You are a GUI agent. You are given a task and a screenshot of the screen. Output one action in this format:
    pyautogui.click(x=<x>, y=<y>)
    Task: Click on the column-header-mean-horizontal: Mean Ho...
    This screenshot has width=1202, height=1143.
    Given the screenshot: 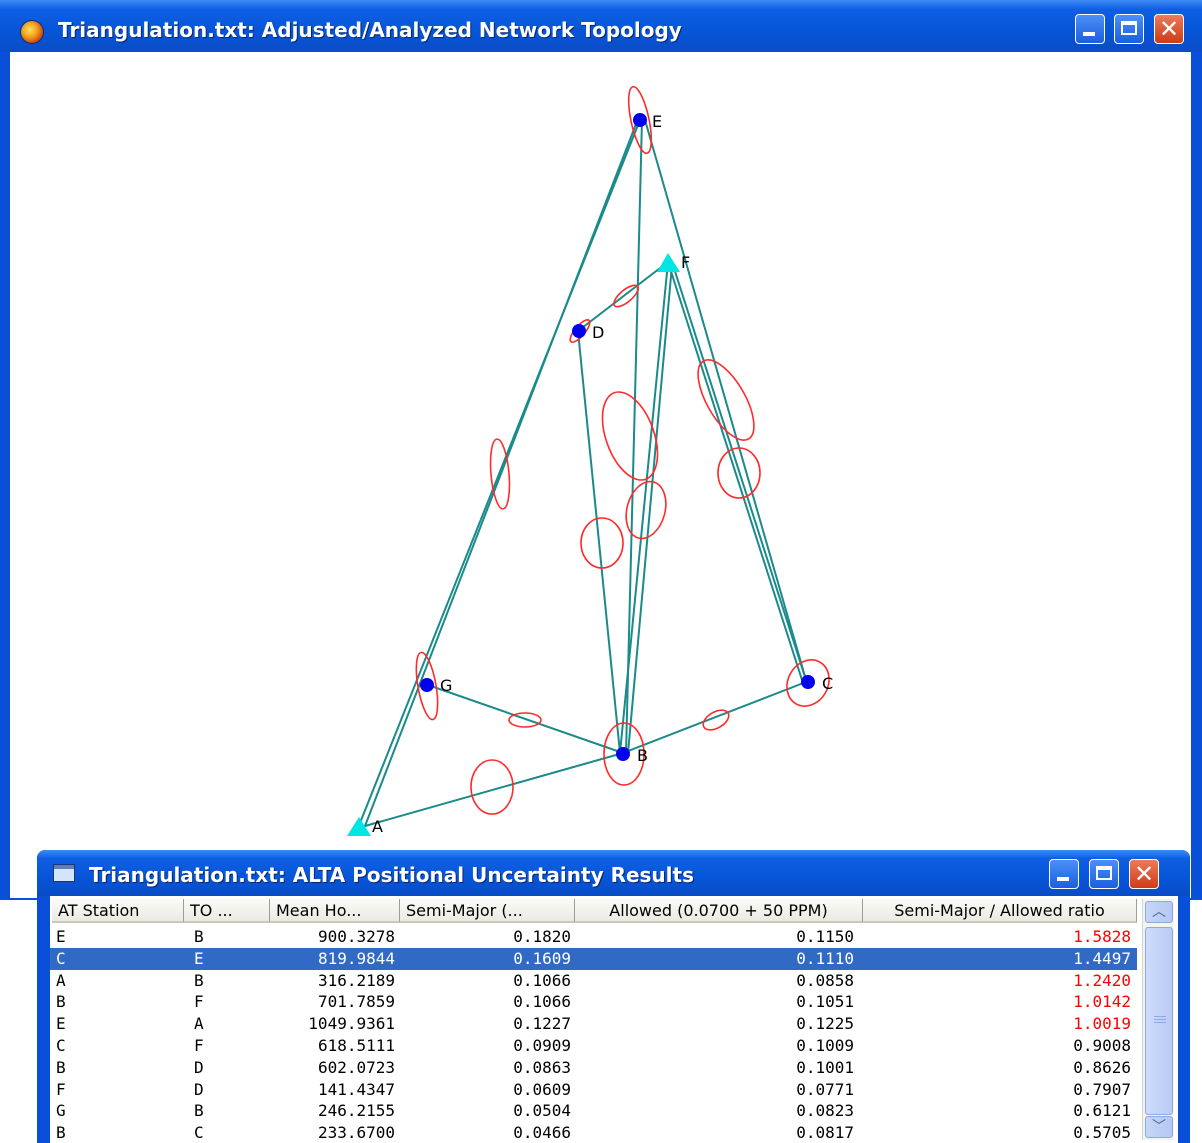 What is the action you would take?
    pyautogui.click(x=335, y=911)
    